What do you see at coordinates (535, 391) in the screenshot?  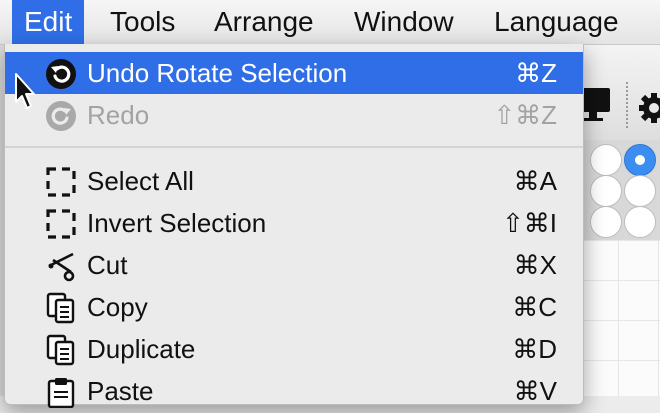 I see `shortcut: ⌘V` at bounding box center [535, 391].